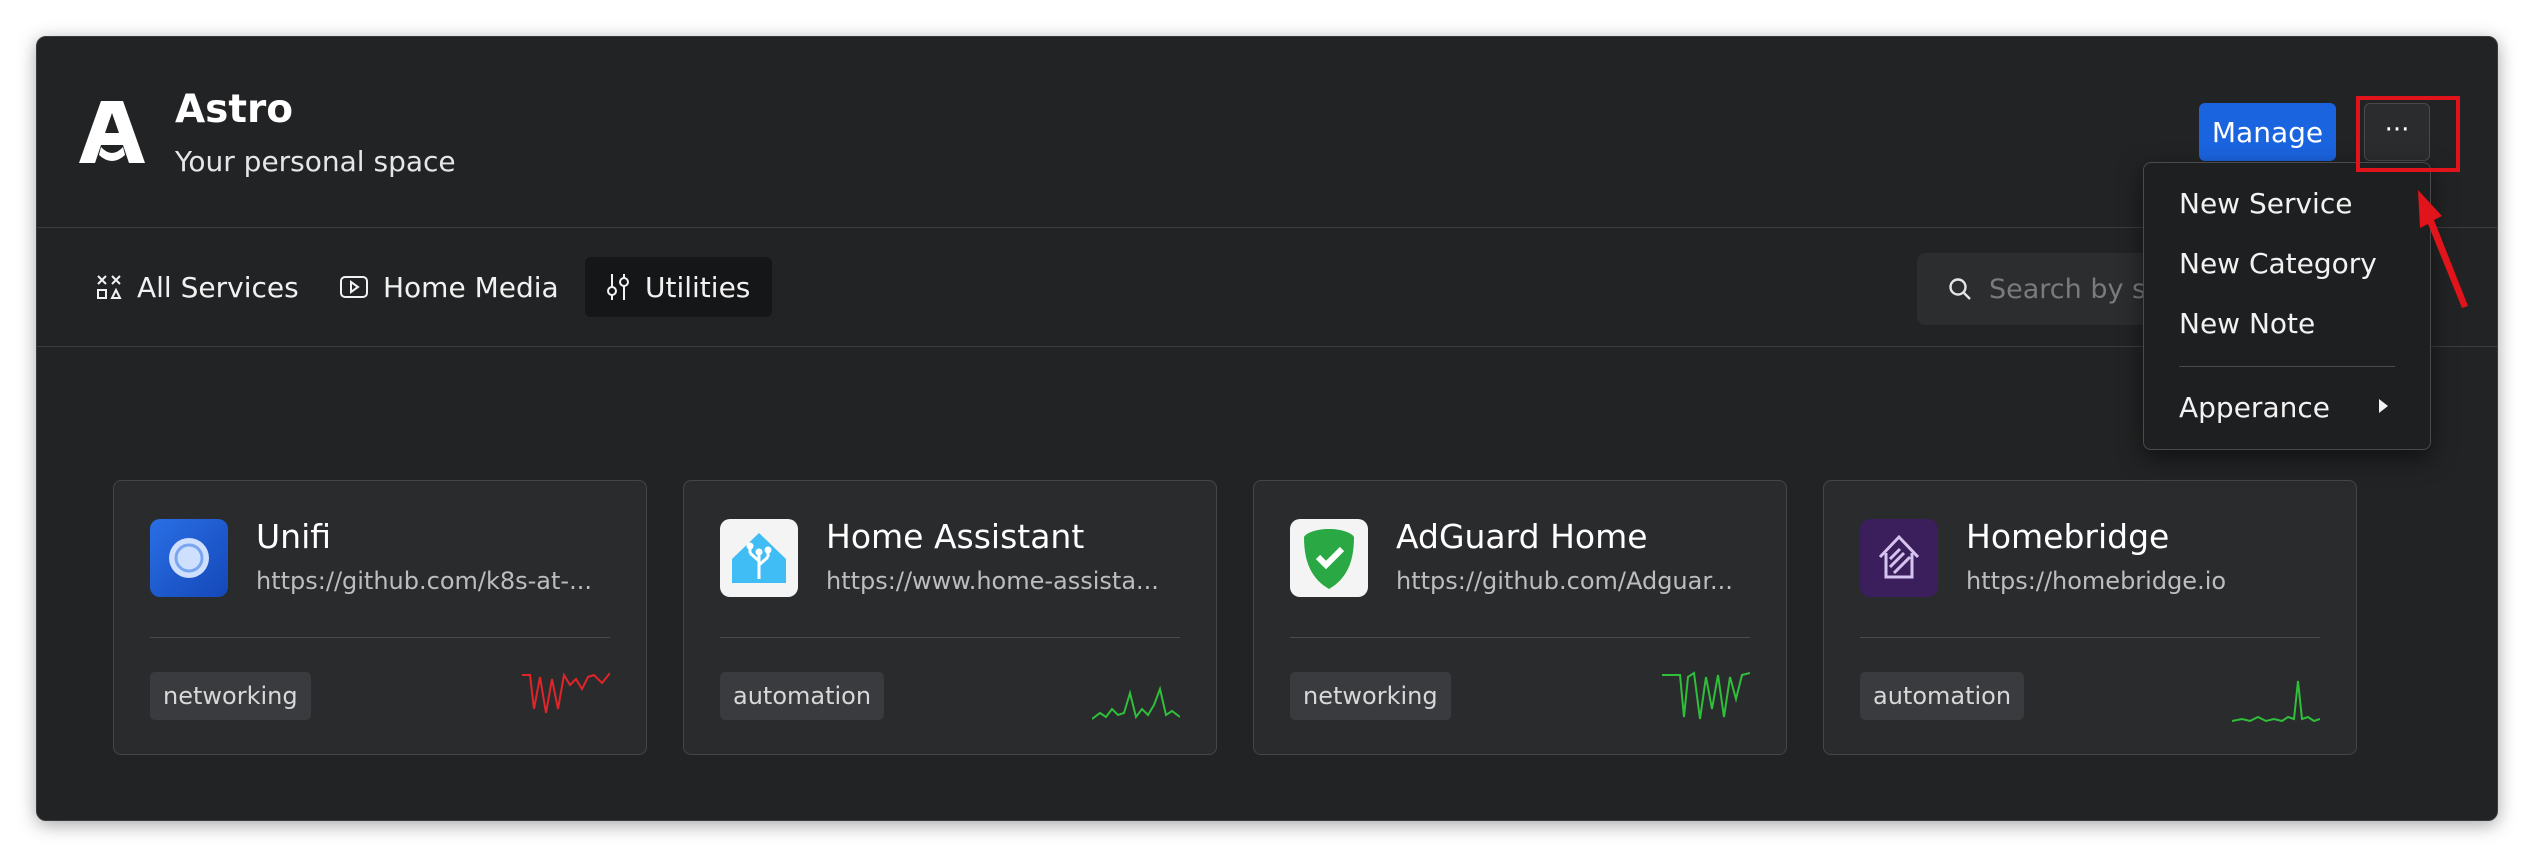 Image resolution: width=2532 pixels, height=856 pixels. I want to click on home-assistant-icon, so click(759, 558).